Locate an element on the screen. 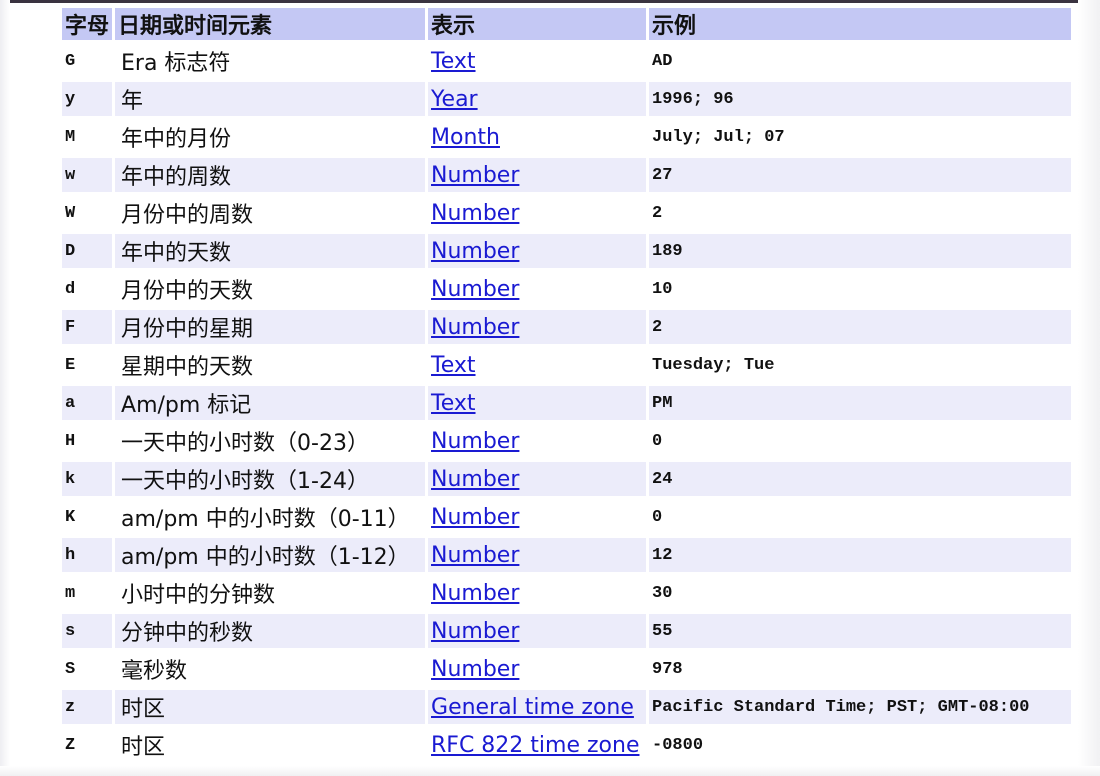 The height and width of the screenshot is (776, 1100). date-time-element: 年中的月份 is located at coordinates (176, 139).